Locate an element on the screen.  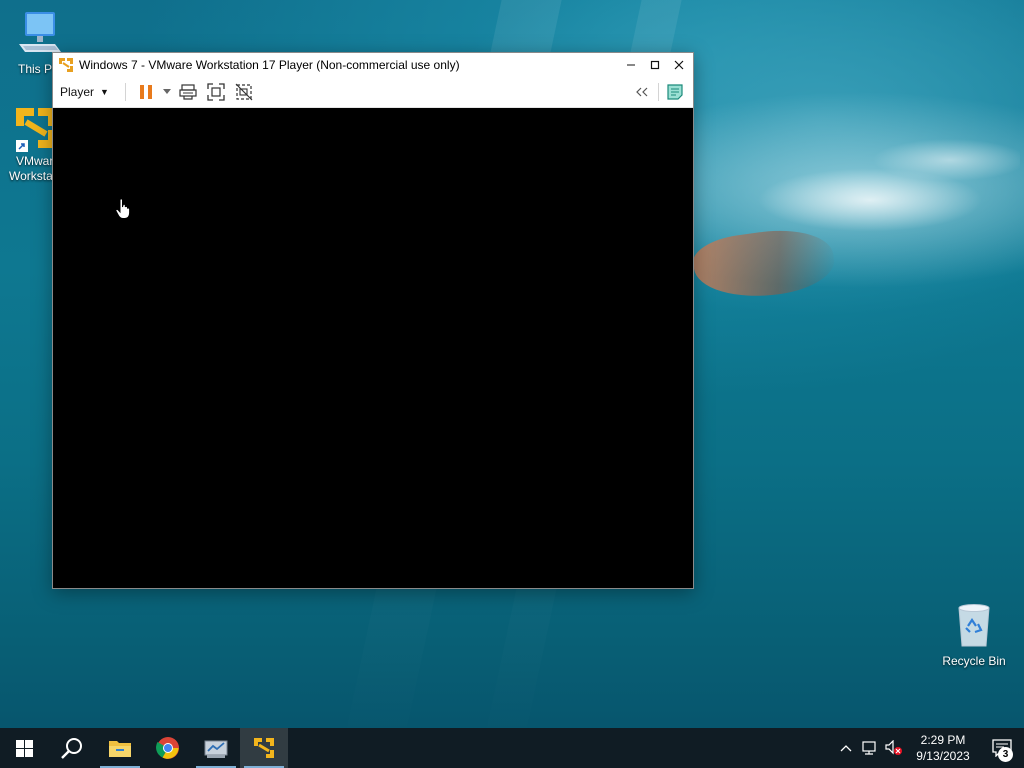
chrome-icon is located at coordinates (167, 748).